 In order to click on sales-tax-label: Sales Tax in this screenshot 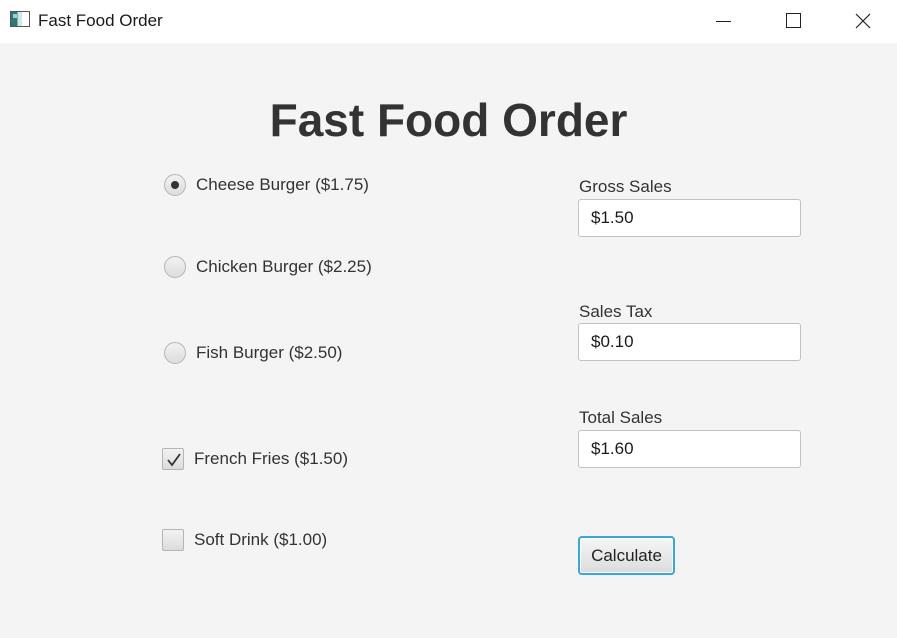, I will do `click(616, 311)`.